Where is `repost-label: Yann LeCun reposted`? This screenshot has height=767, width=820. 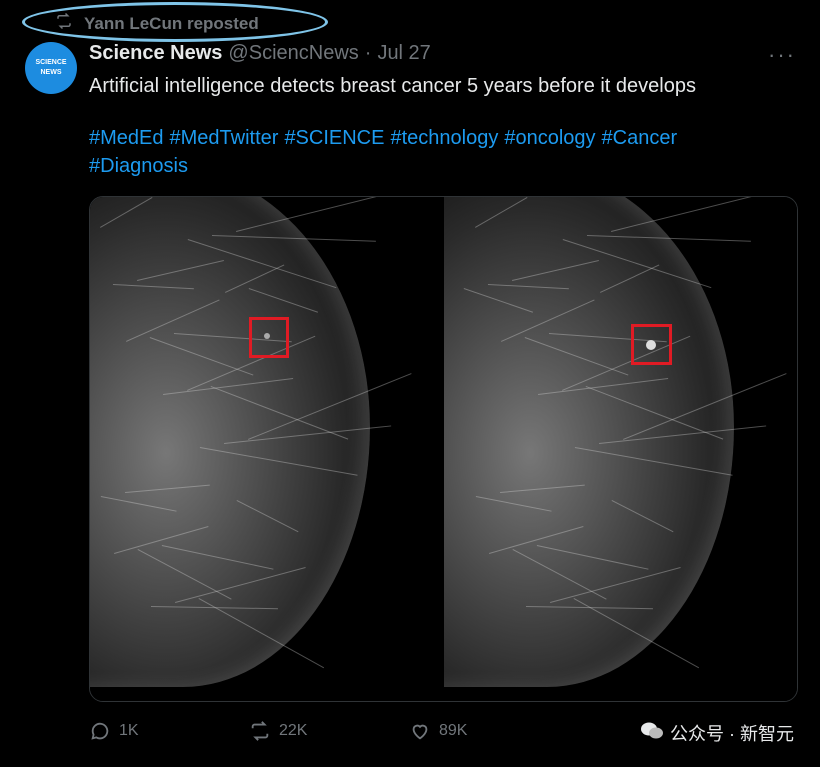
repost-label: Yann LeCun reposted is located at coordinates (171, 23).